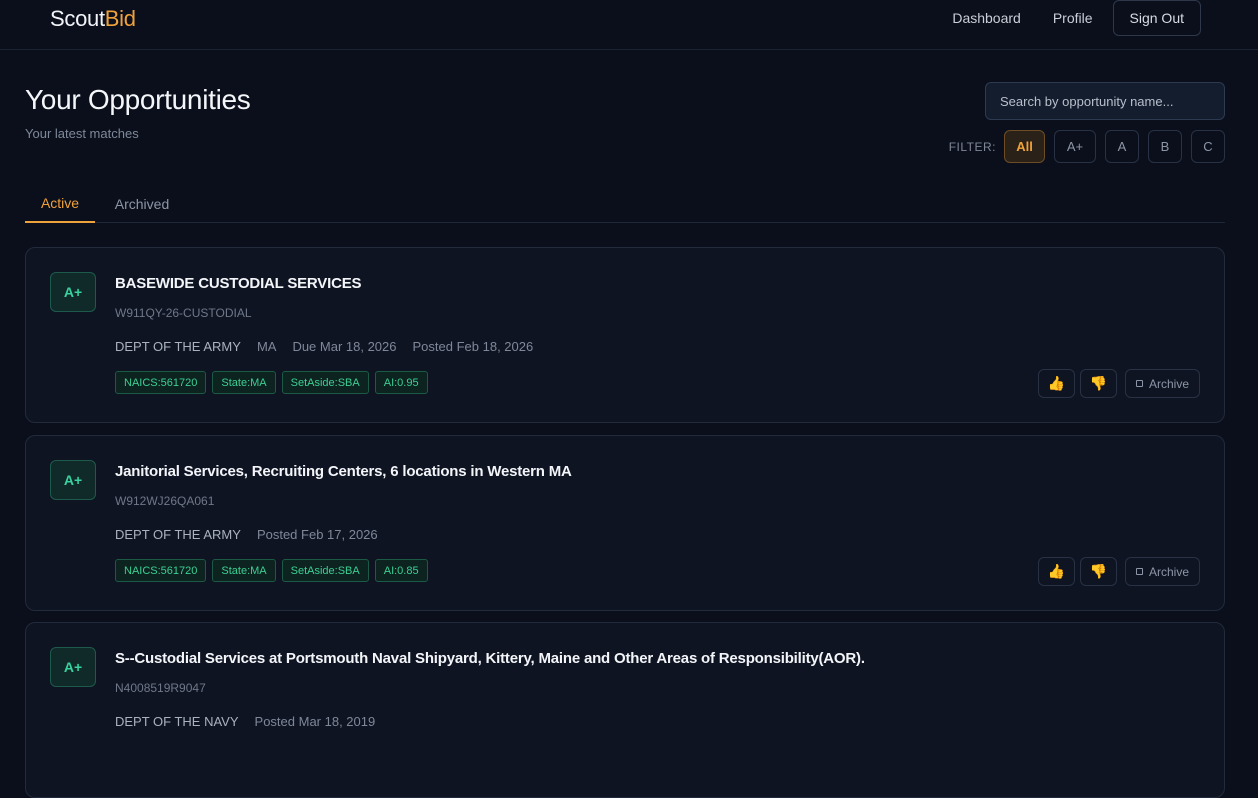 This screenshot has height=798, width=1258. I want to click on tab-archived: Archived, so click(142, 203).